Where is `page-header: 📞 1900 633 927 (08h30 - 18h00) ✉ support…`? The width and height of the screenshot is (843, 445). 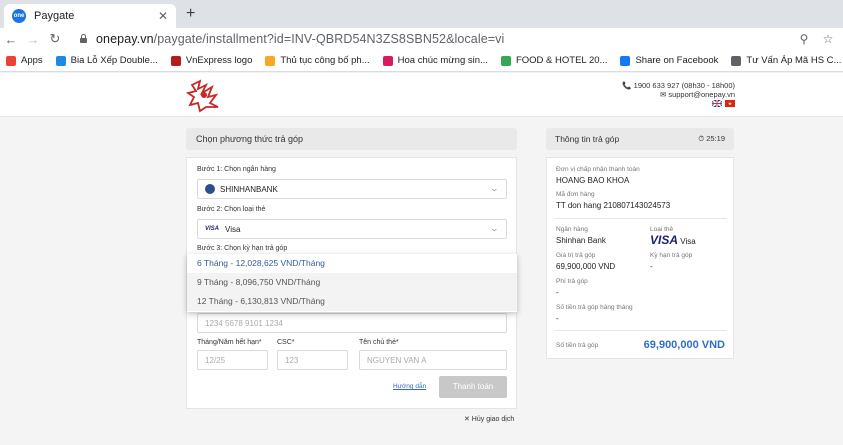
page-header: 📞 1900 633 927 (08h30 - 18h00) ✉ support… is located at coordinates (421, 95).